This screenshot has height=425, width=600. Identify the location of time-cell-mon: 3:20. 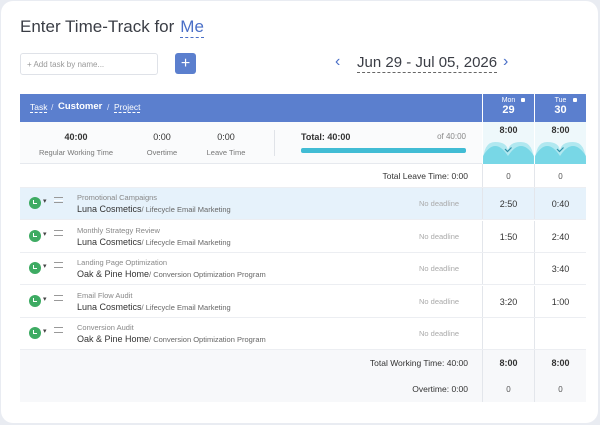
(508, 302).